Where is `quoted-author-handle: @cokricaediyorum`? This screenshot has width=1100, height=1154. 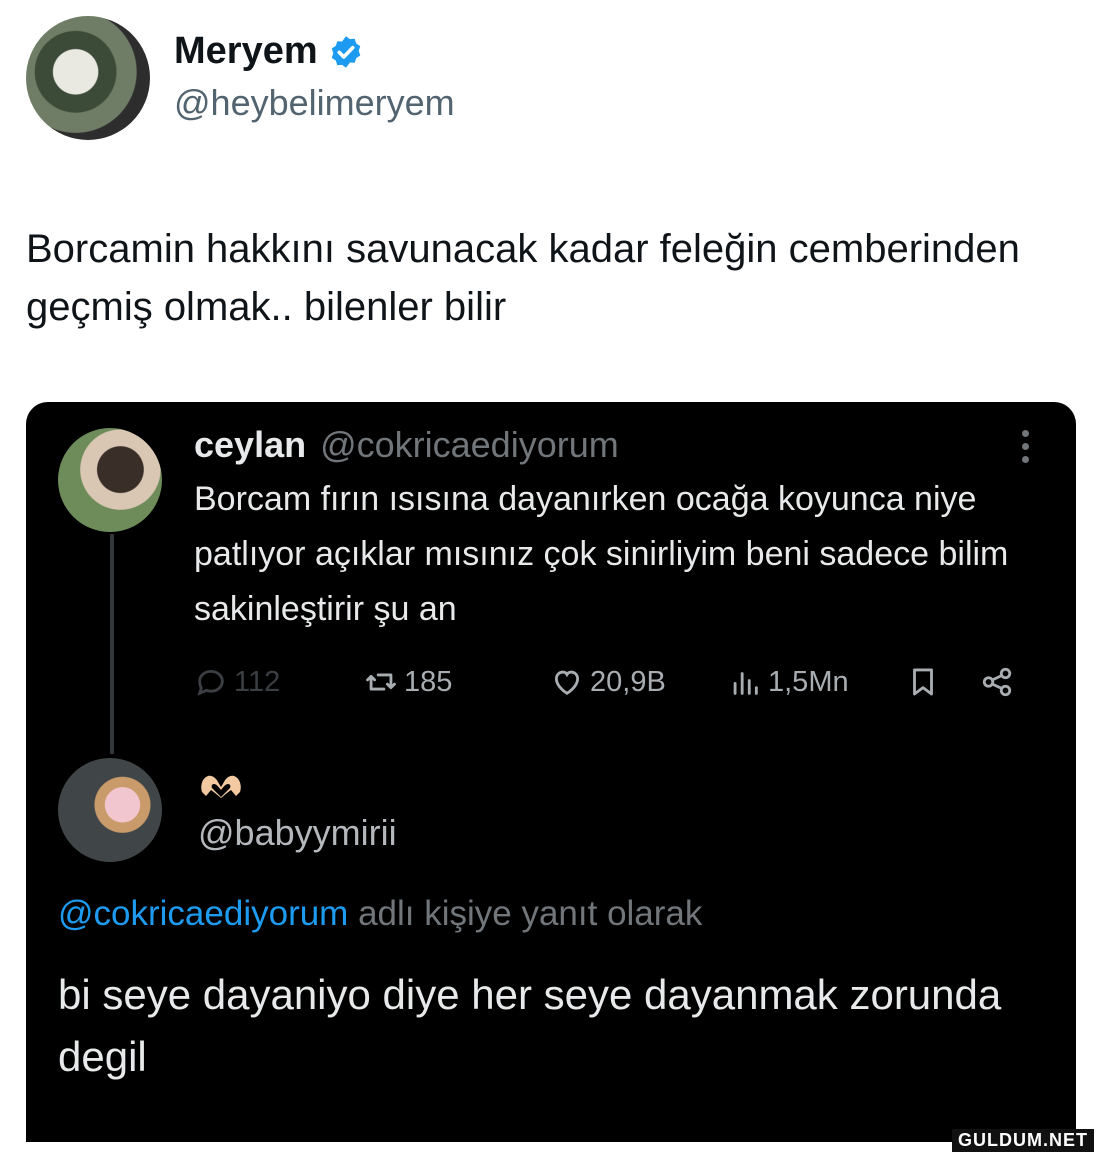 quoted-author-handle: @cokricaediyorum is located at coordinates (469, 445).